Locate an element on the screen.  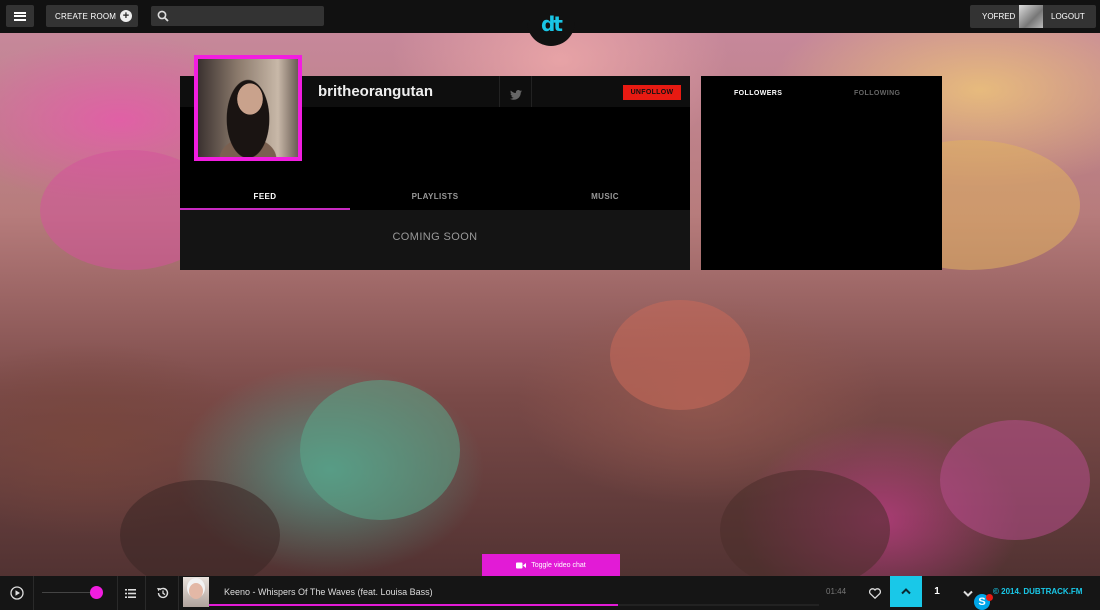
queue-button is located at coordinates (130, 593).